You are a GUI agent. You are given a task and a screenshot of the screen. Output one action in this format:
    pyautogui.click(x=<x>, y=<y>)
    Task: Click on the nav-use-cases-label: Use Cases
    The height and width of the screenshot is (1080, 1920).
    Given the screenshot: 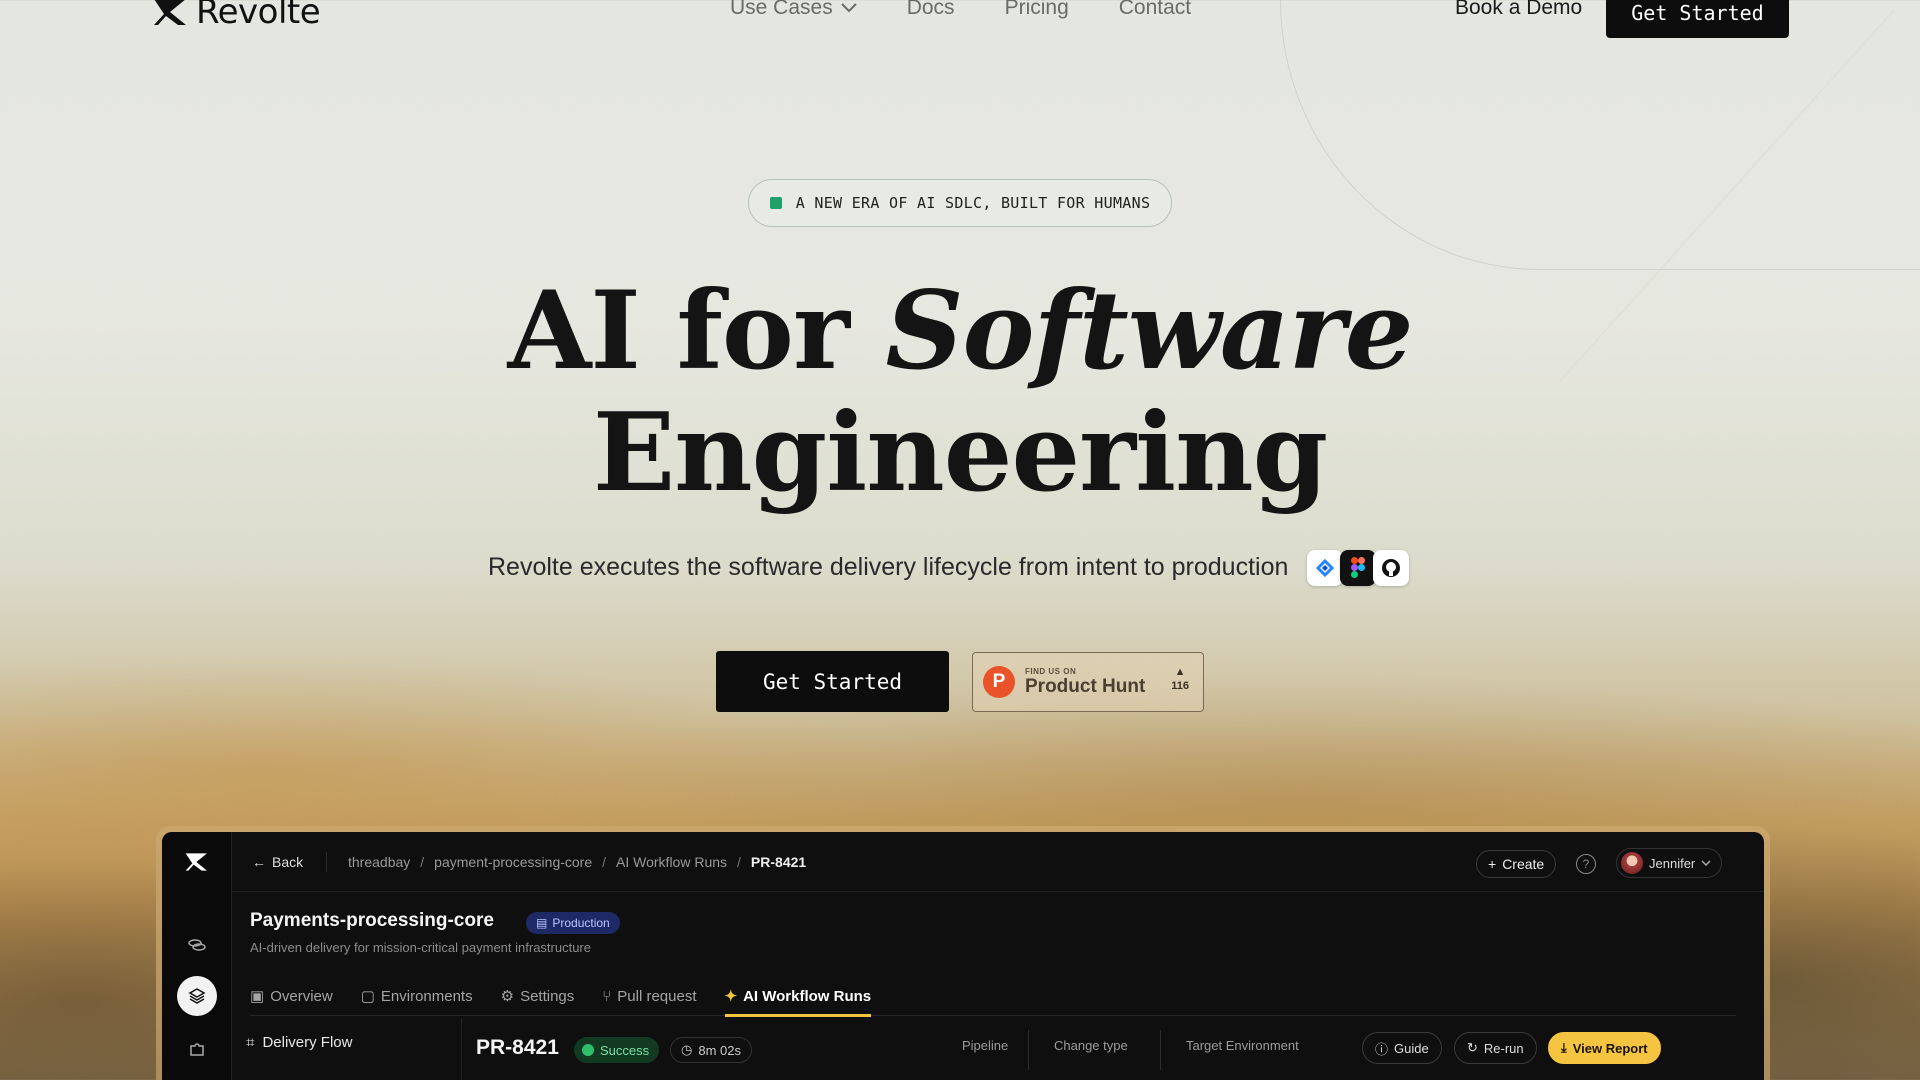 What is the action you would take?
    pyautogui.click(x=781, y=9)
    